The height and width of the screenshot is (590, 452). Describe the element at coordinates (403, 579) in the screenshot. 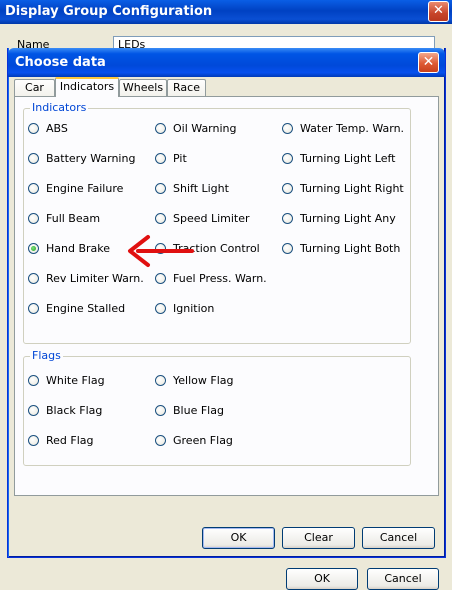

I see `outer-cancel-button: Cancel` at that location.